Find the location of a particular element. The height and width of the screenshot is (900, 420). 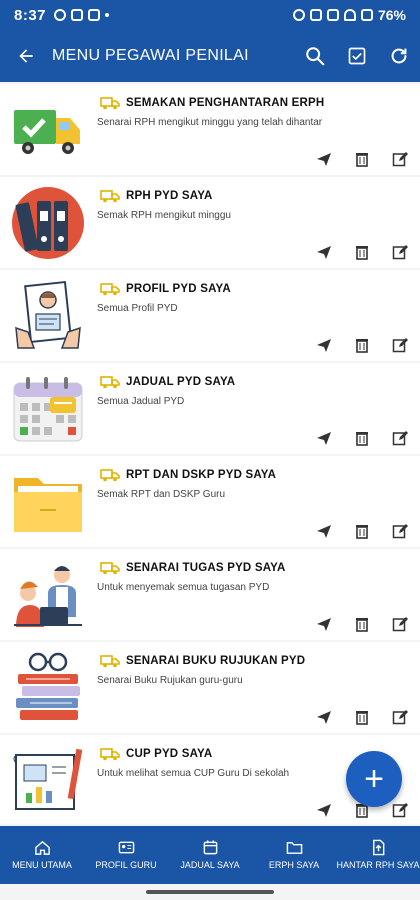

nav-label: MENU UTAMA is located at coordinates (42, 865).